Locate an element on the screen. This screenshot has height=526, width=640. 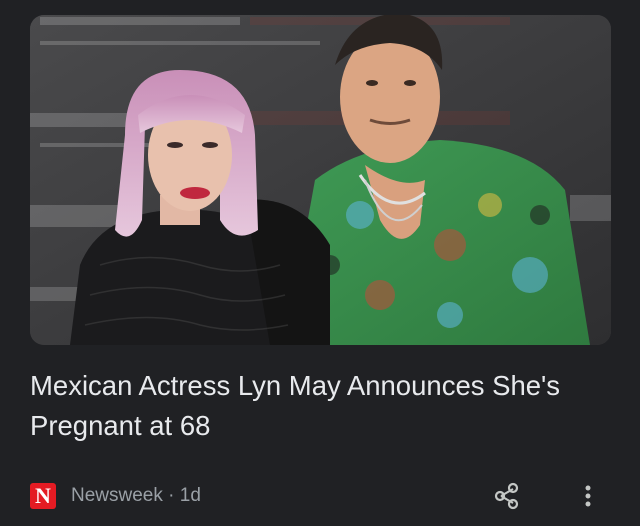
article-age: 1d is located at coordinates (190, 495).